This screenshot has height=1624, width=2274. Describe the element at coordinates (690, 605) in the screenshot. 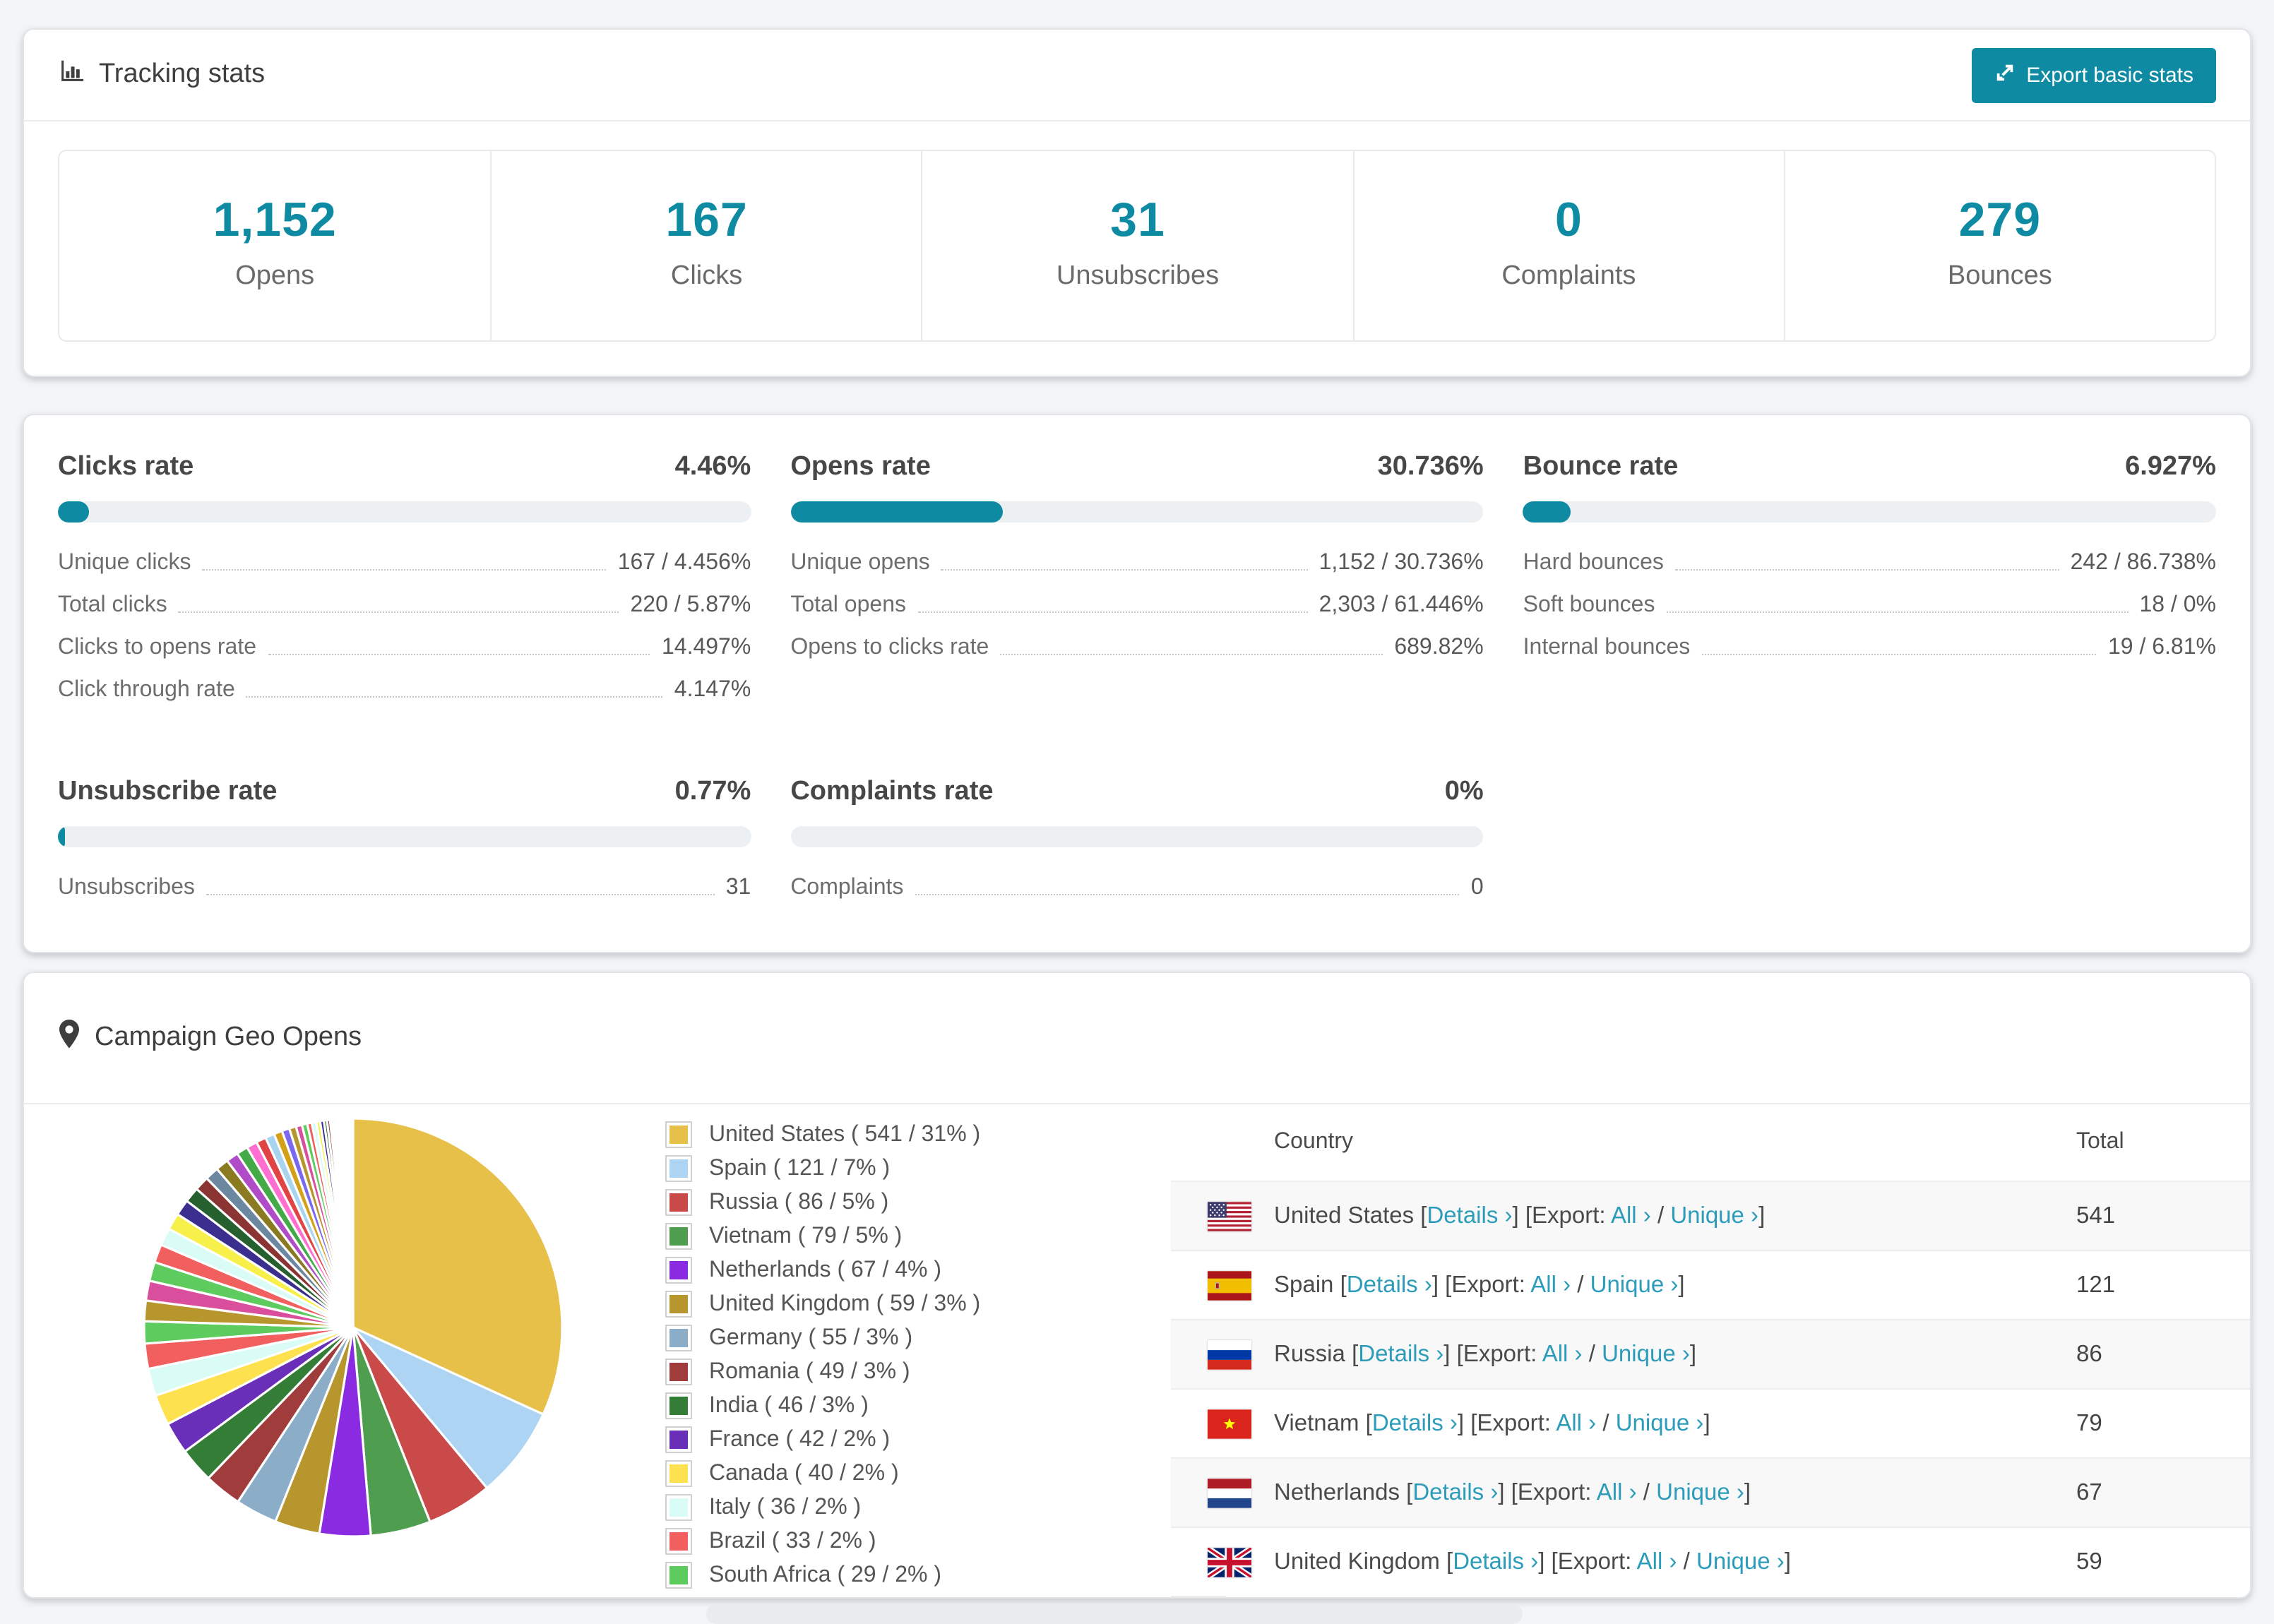

I see `stat-row-value: 220 / 5.87%` at that location.